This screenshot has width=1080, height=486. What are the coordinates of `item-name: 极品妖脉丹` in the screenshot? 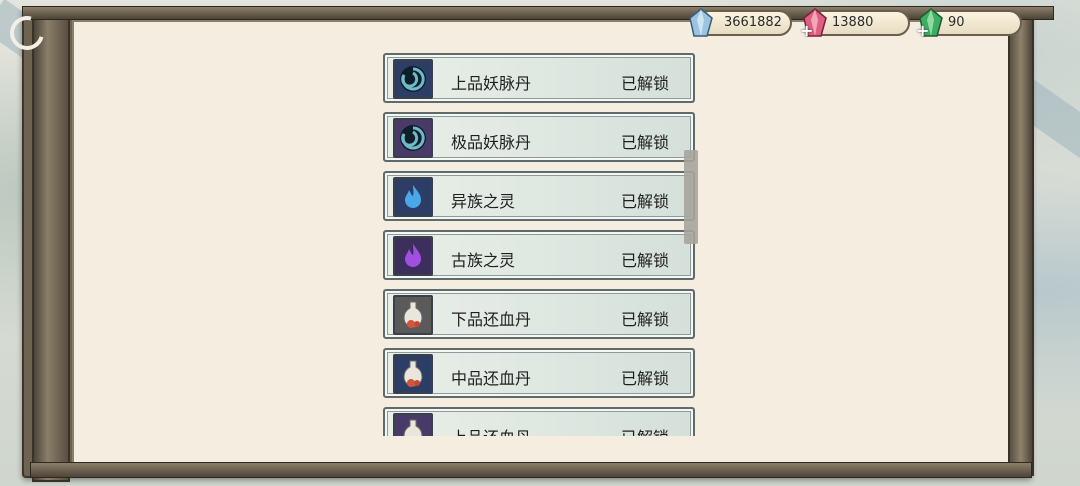 It's located at (491, 142).